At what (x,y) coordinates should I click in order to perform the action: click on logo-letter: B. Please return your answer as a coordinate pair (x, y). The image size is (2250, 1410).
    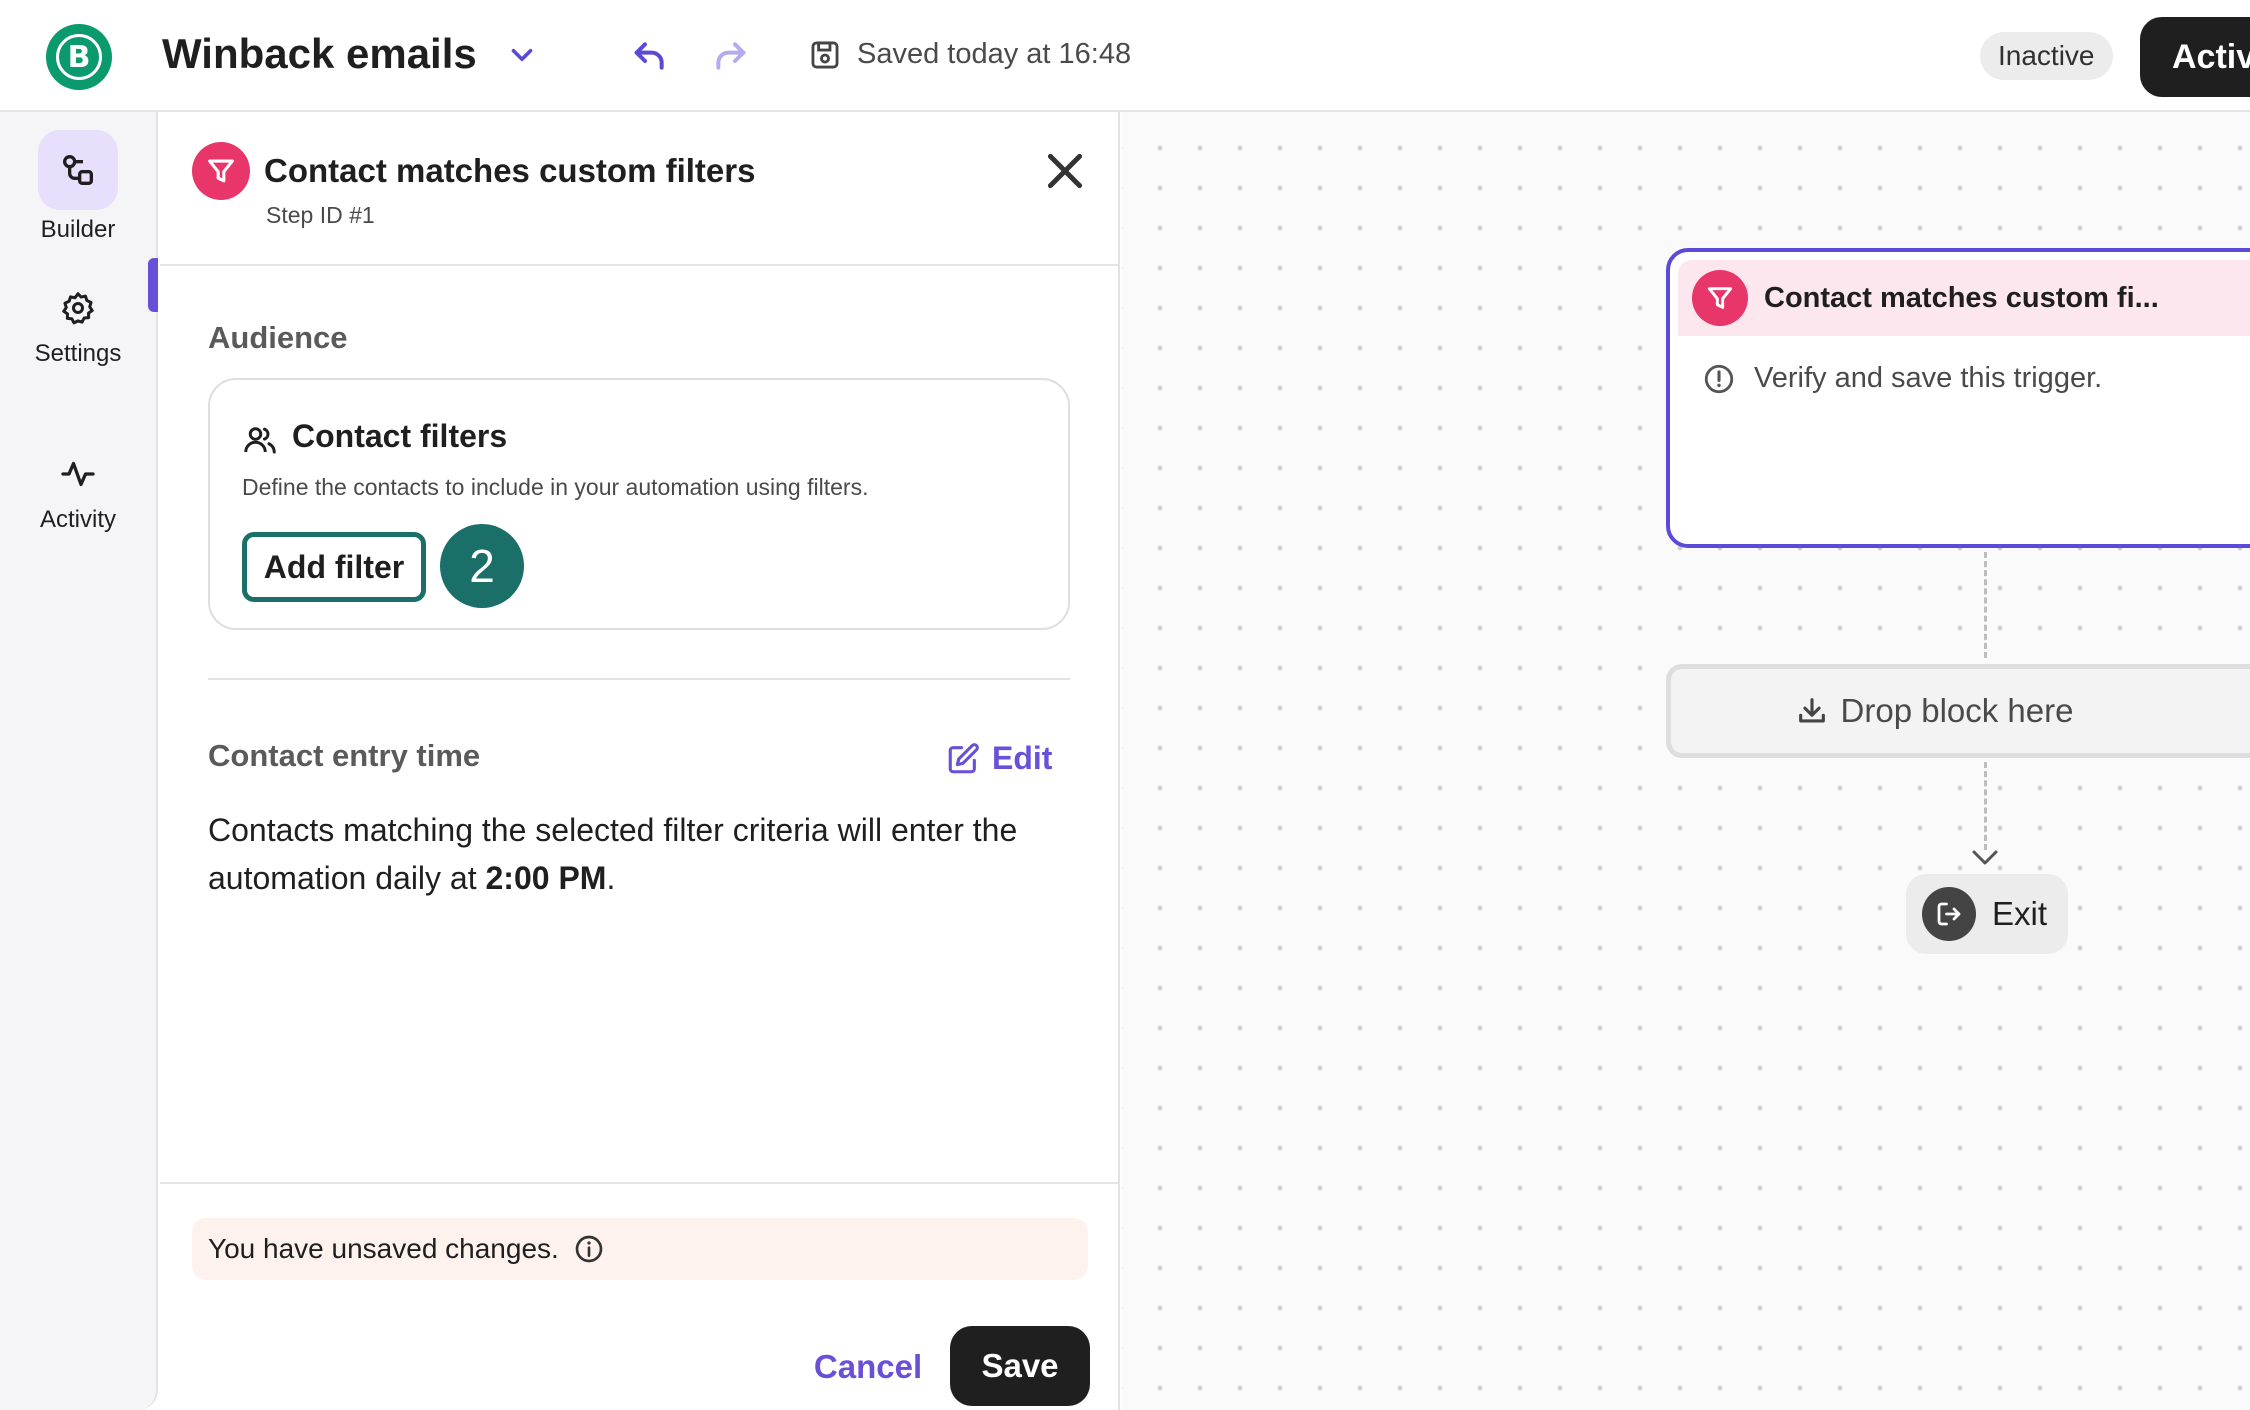
    Looking at the image, I should click on (79, 57).